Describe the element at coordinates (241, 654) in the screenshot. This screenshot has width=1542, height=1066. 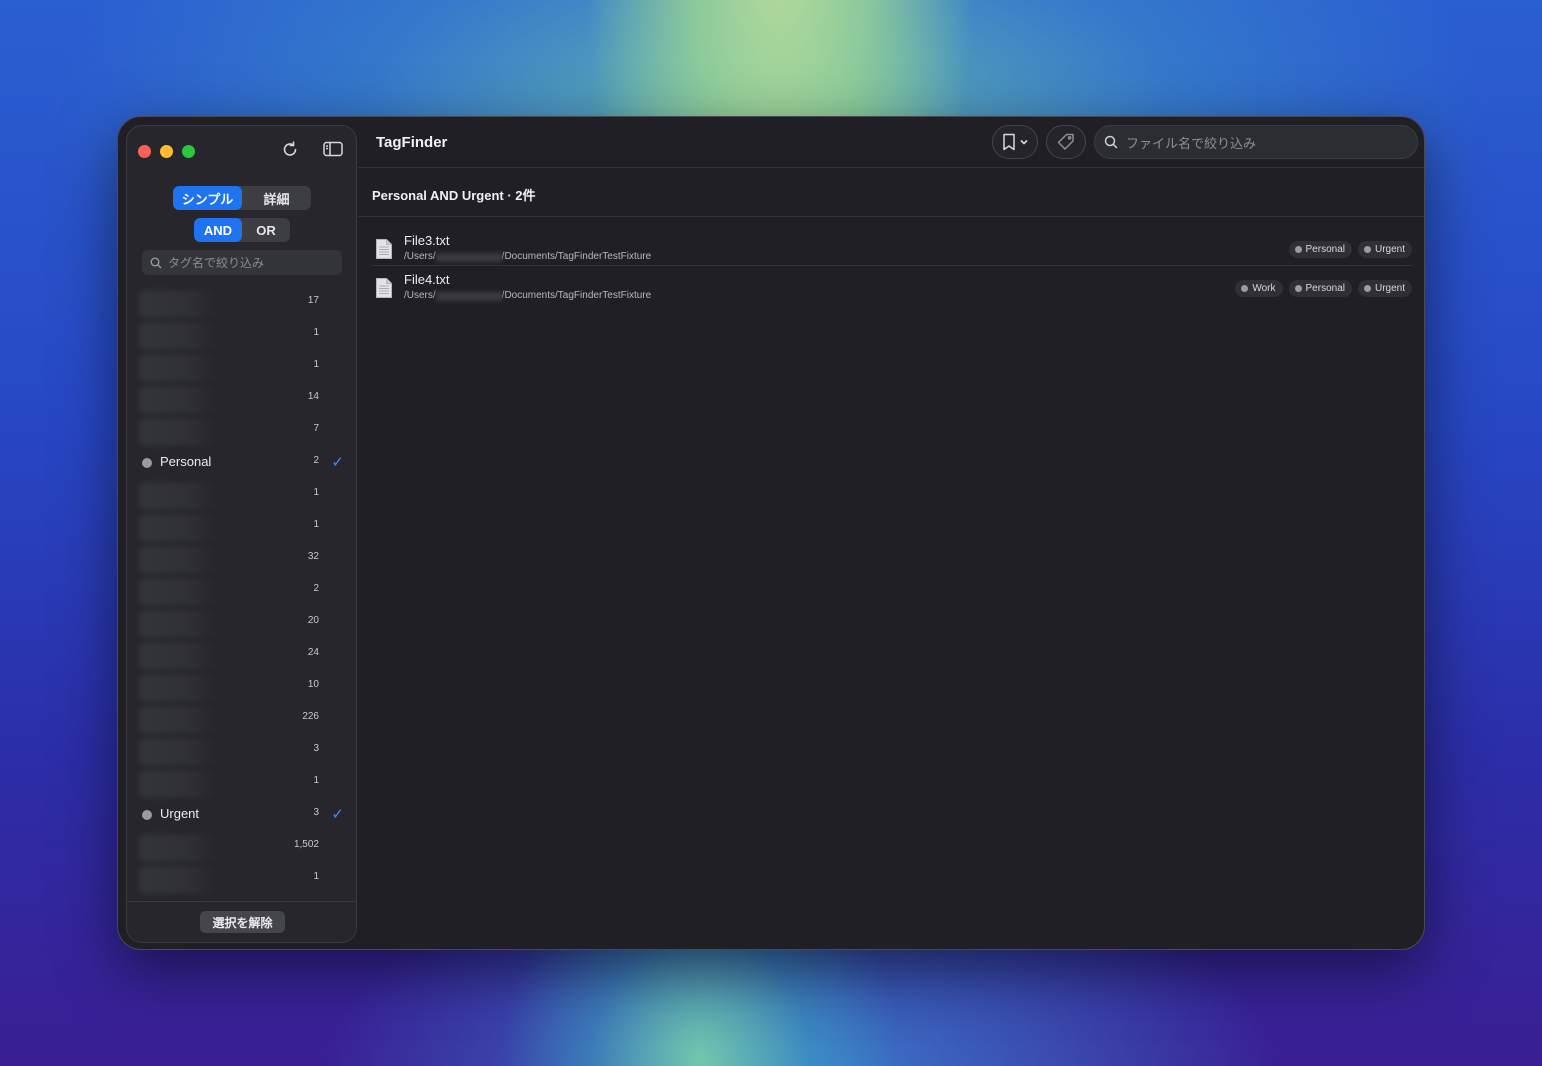
I see `tag-row: 24` at that location.